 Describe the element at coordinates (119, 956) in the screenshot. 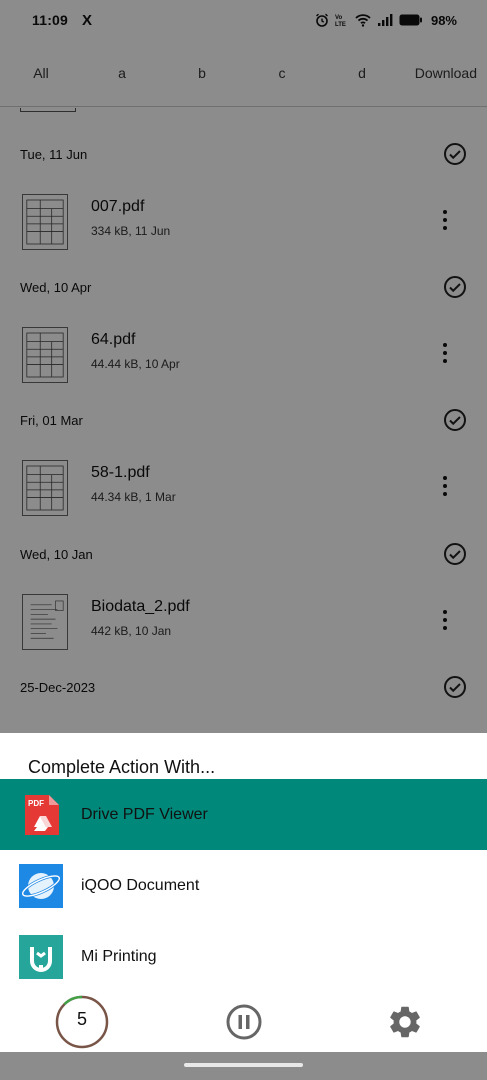

I see `app-label: Mi Printing` at that location.